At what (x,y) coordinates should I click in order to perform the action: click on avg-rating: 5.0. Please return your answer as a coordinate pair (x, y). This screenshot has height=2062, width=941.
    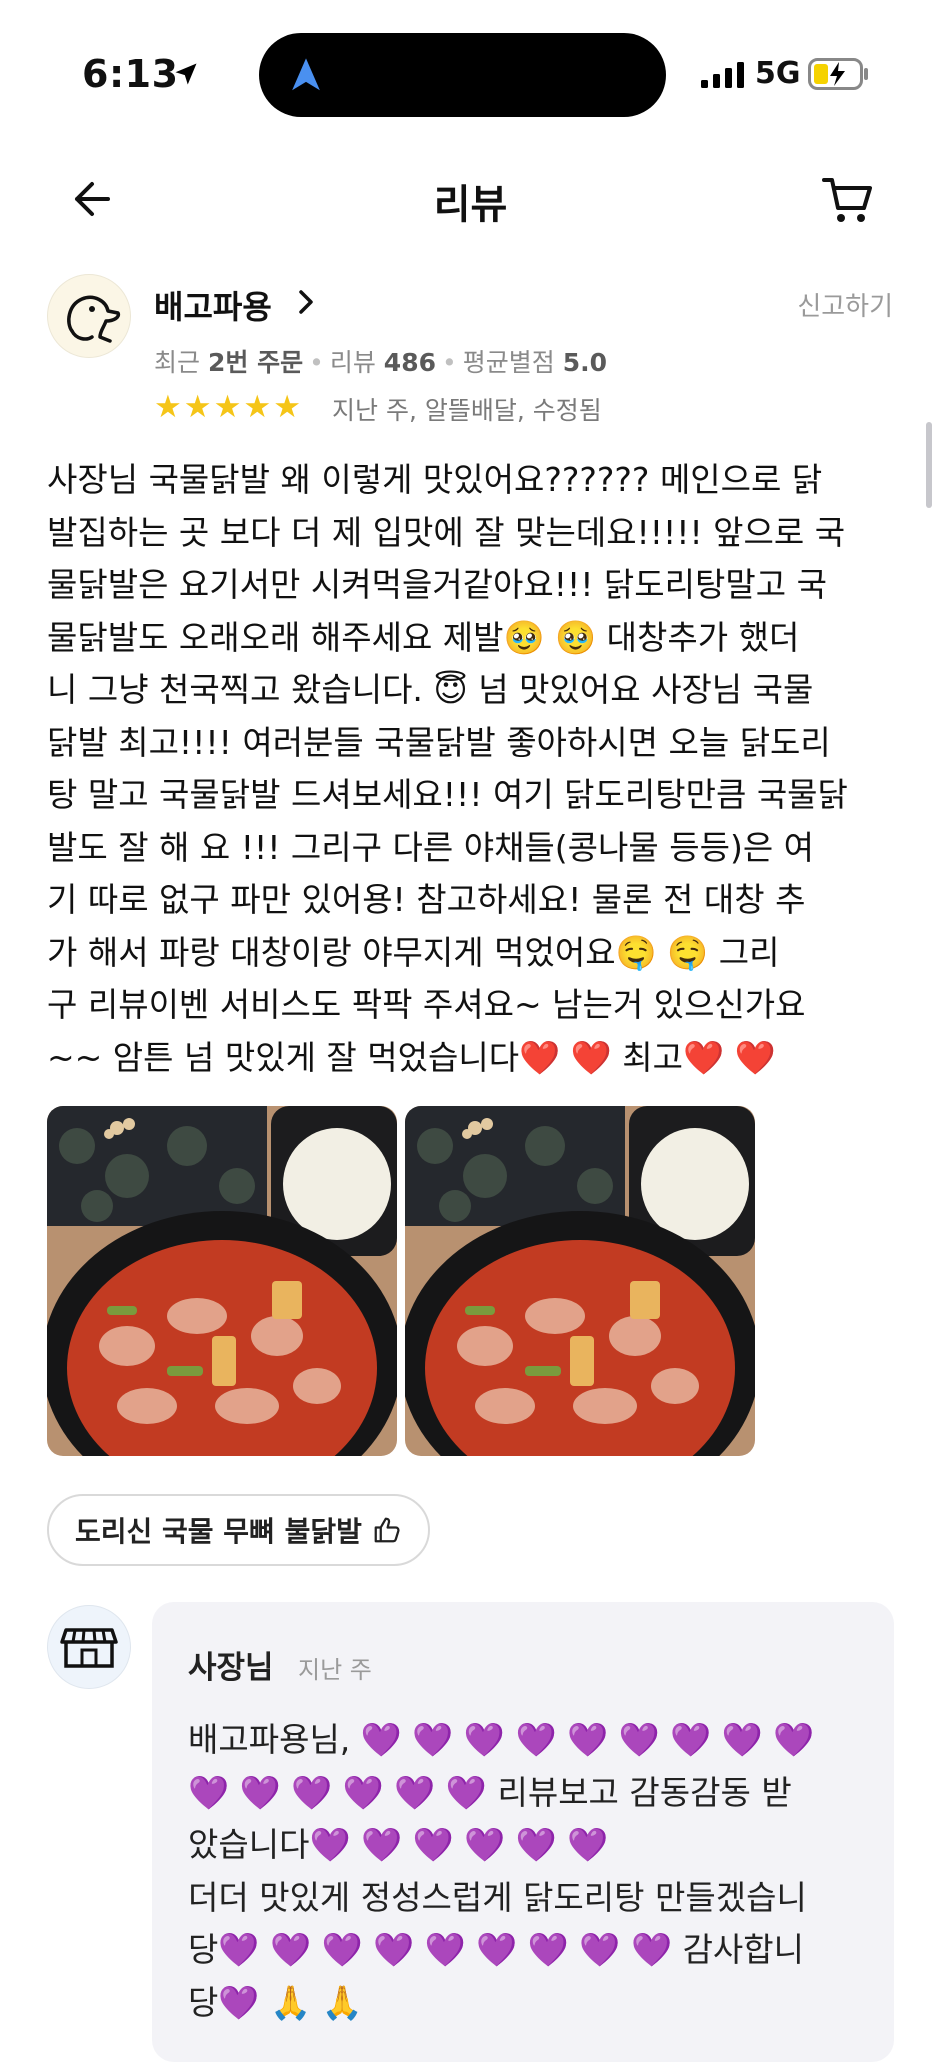
    Looking at the image, I should click on (584, 362).